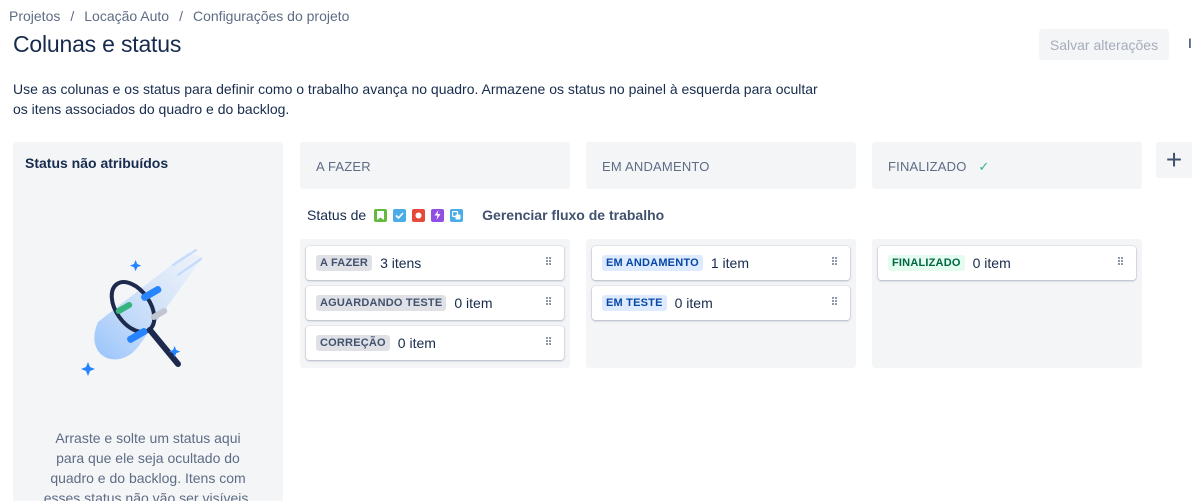 Image resolution: width=1192 pixels, height=501 pixels. I want to click on status-card: EM TESTE 0 item, so click(721, 303).